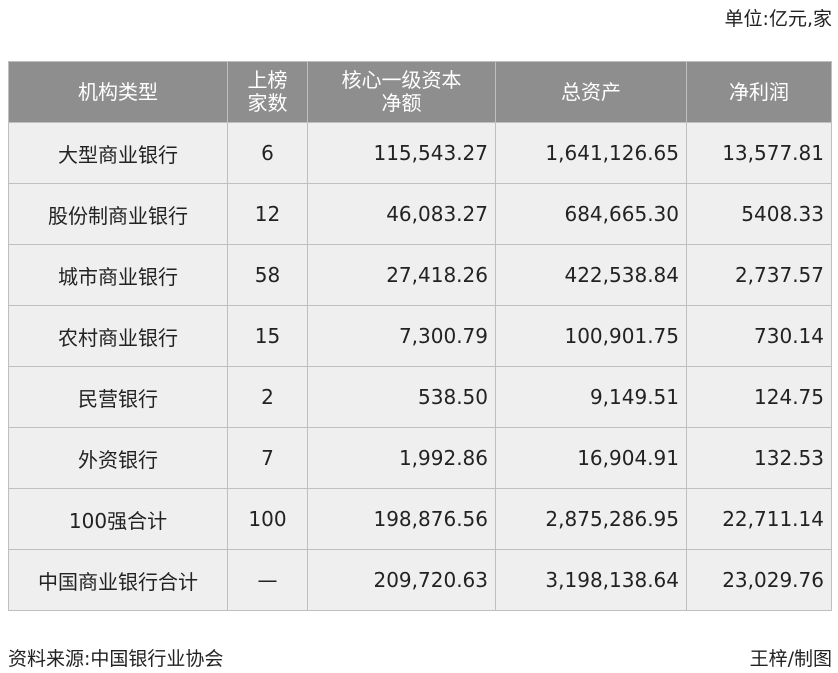  Describe the element at coordinates (267, 103) in the screenshot. I see `header-listed-count-line2: 家数` at that location.